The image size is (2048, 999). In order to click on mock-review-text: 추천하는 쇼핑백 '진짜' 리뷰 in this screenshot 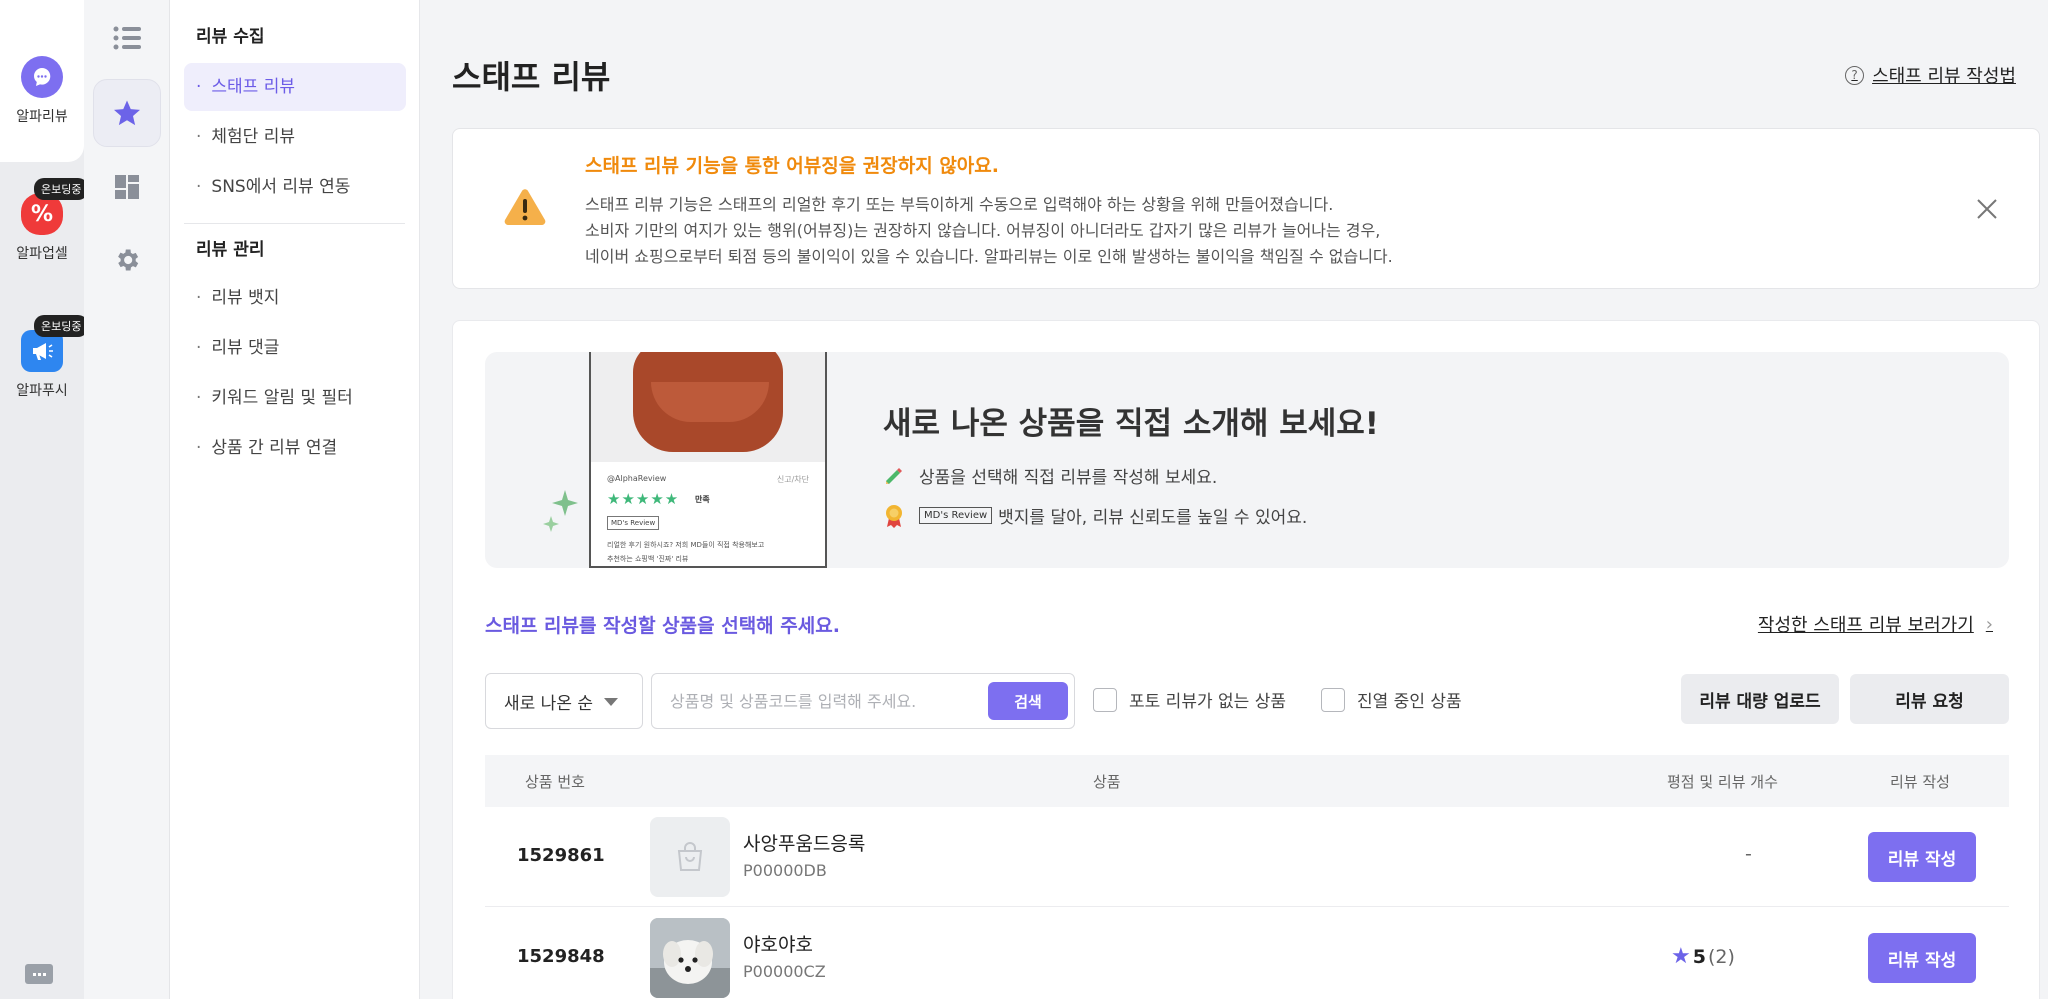, I will do `click(648, 559)`.